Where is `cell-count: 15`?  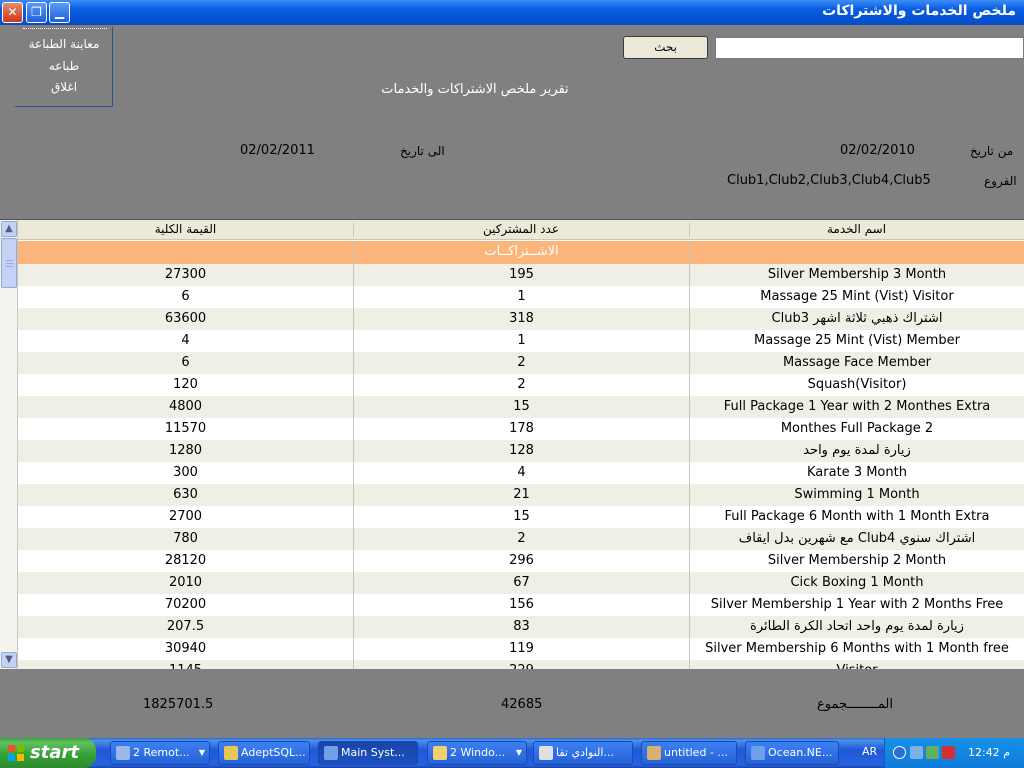 cell-count: 15 is located at coordinates (521, 517).